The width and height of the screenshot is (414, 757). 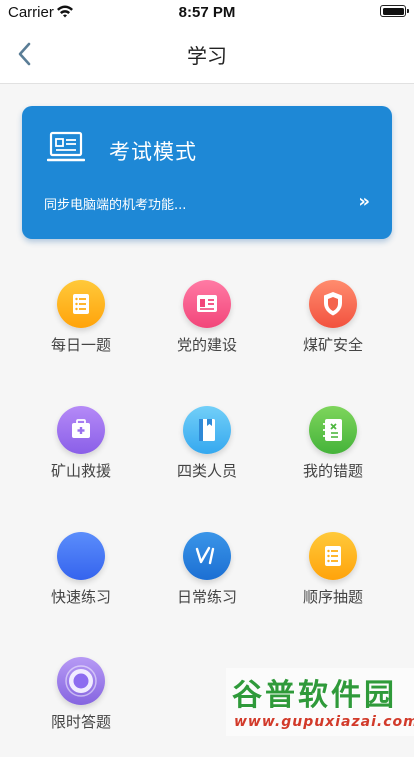 What do you see at coordinates (207, 304) in the screenshot?
I see `party-flag-icon` at bounding box center [207, 304].